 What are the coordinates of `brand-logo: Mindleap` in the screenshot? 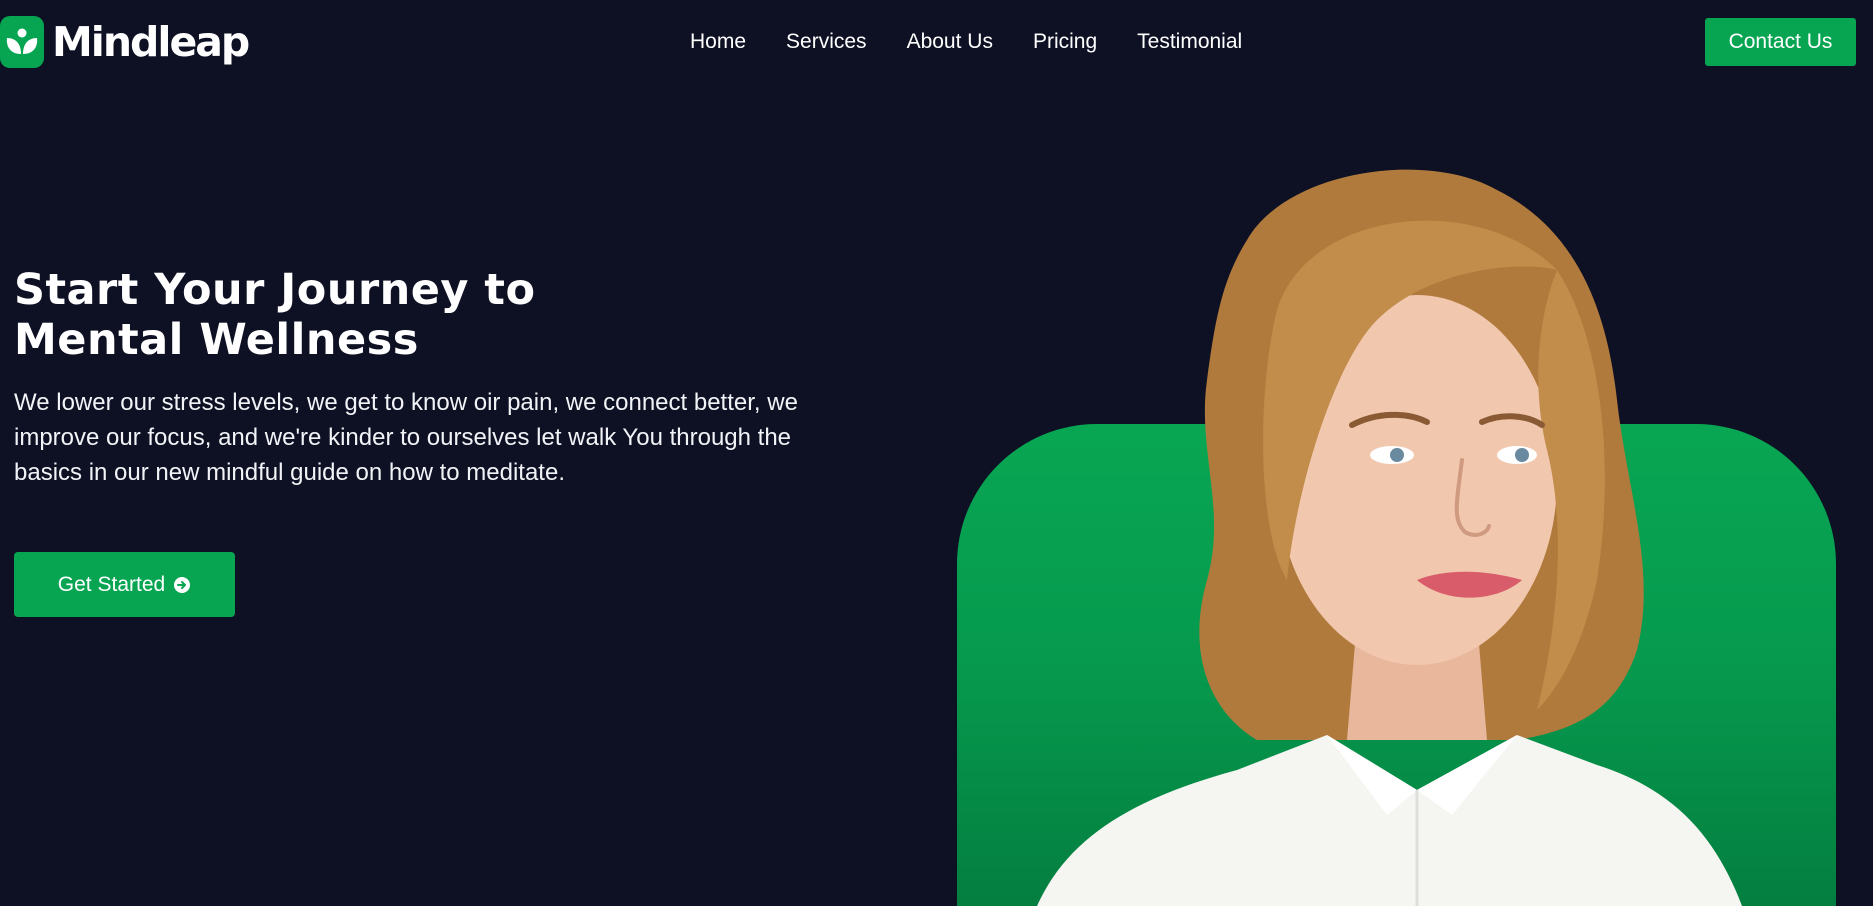 It's located at (125, 42).